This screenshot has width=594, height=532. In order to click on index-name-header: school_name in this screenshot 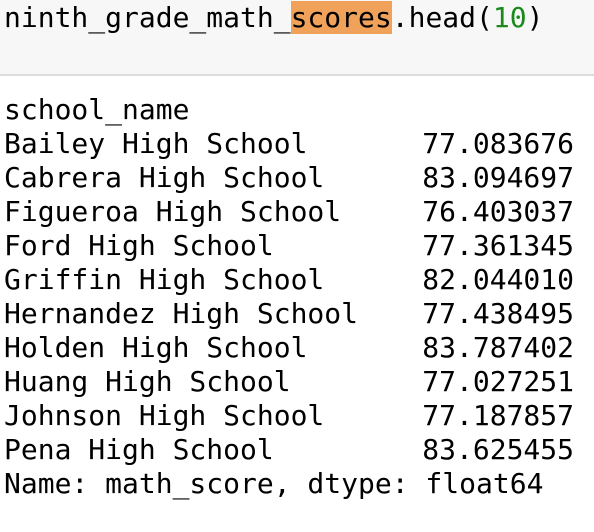, I will do `click(97, 109)`.